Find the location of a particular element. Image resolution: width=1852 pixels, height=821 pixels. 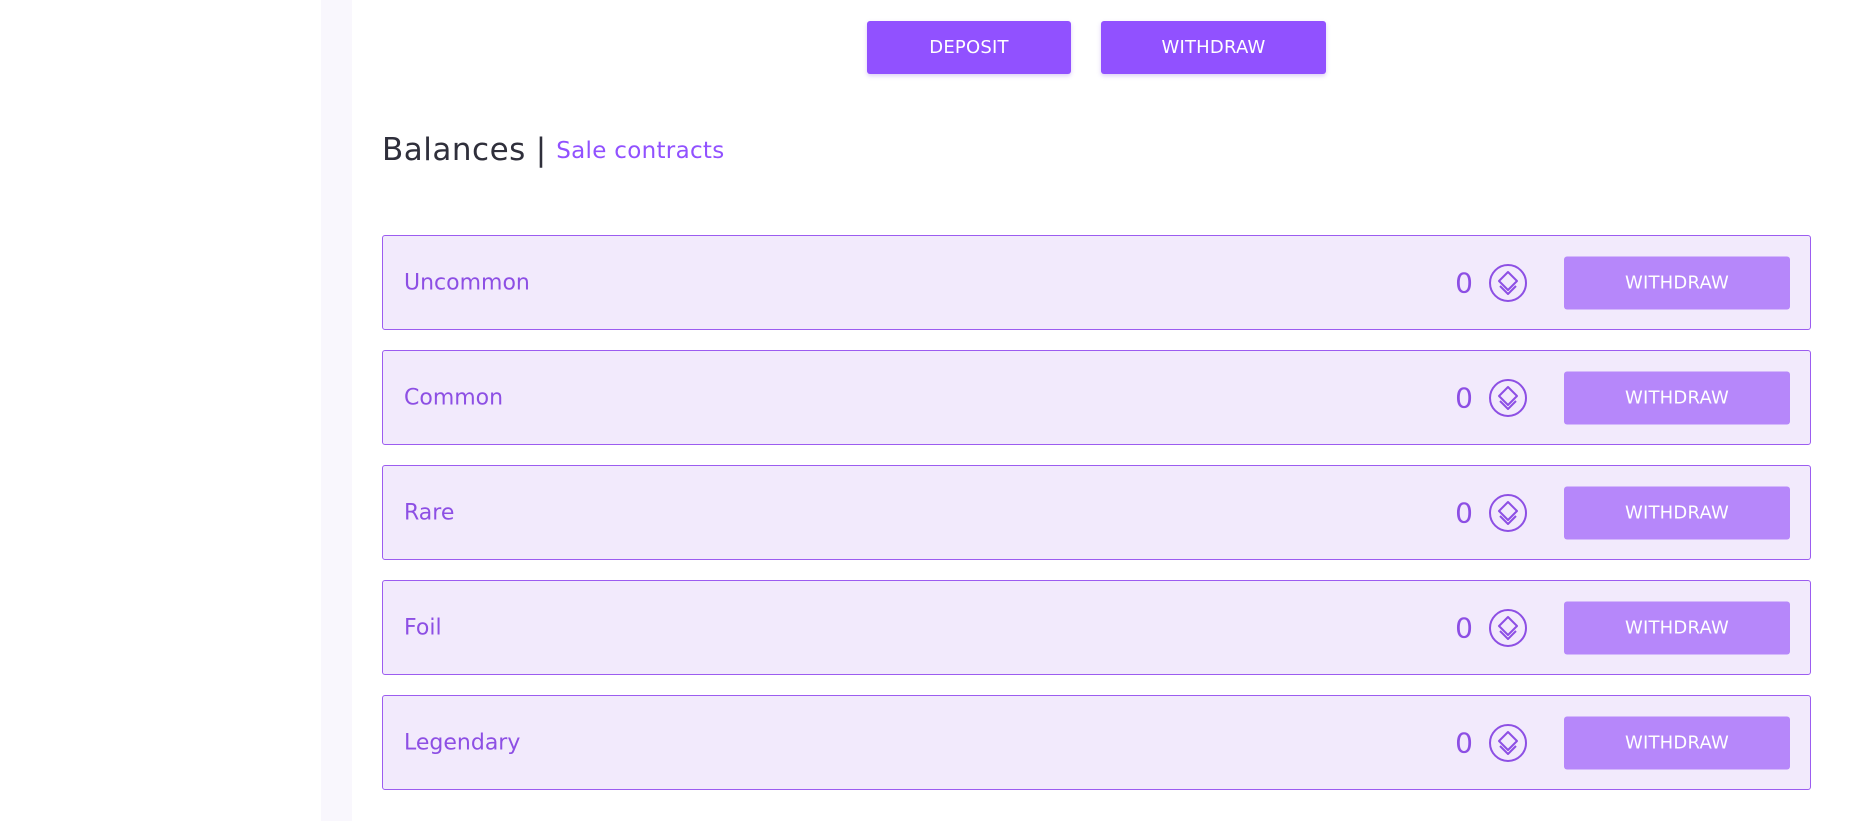

balance-label: Foil is located at coordinates (423, 627).